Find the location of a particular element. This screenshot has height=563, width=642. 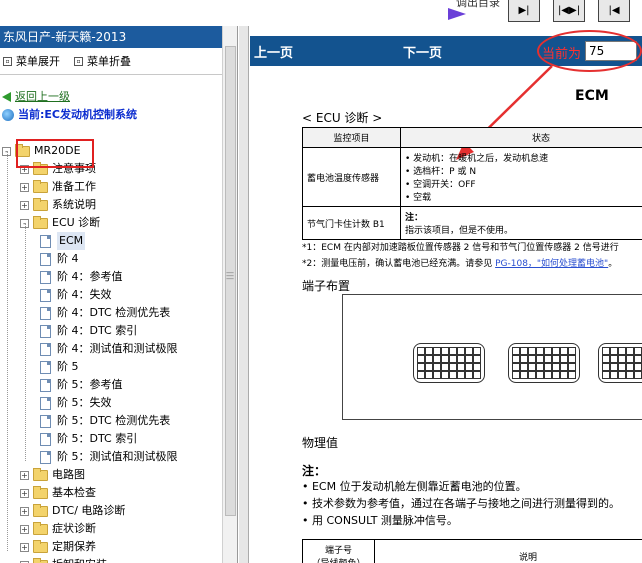

back-link: 返回上一级 is located at coordinates (36, 97).